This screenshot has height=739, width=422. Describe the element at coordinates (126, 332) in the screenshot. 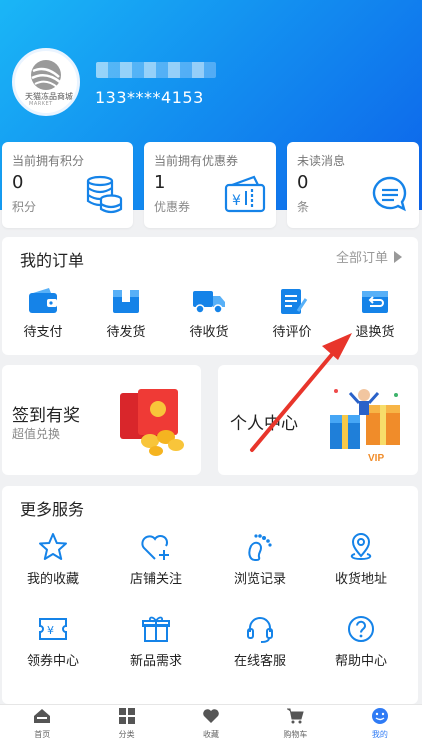

I see `order-pending-shipment-label: 待发货` at that location.